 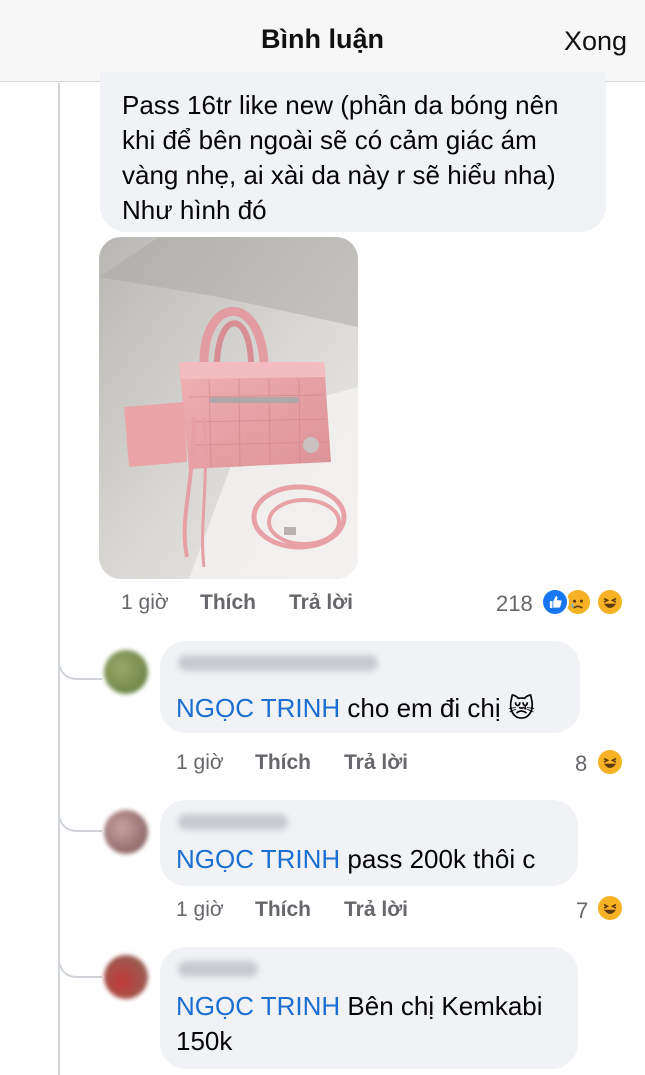 What do you see at coordinates (340, 105) in the screenshot?
I see `comment-line: Pass 16tr like new (phần da bóng nên` at bounding box center [340, 105].